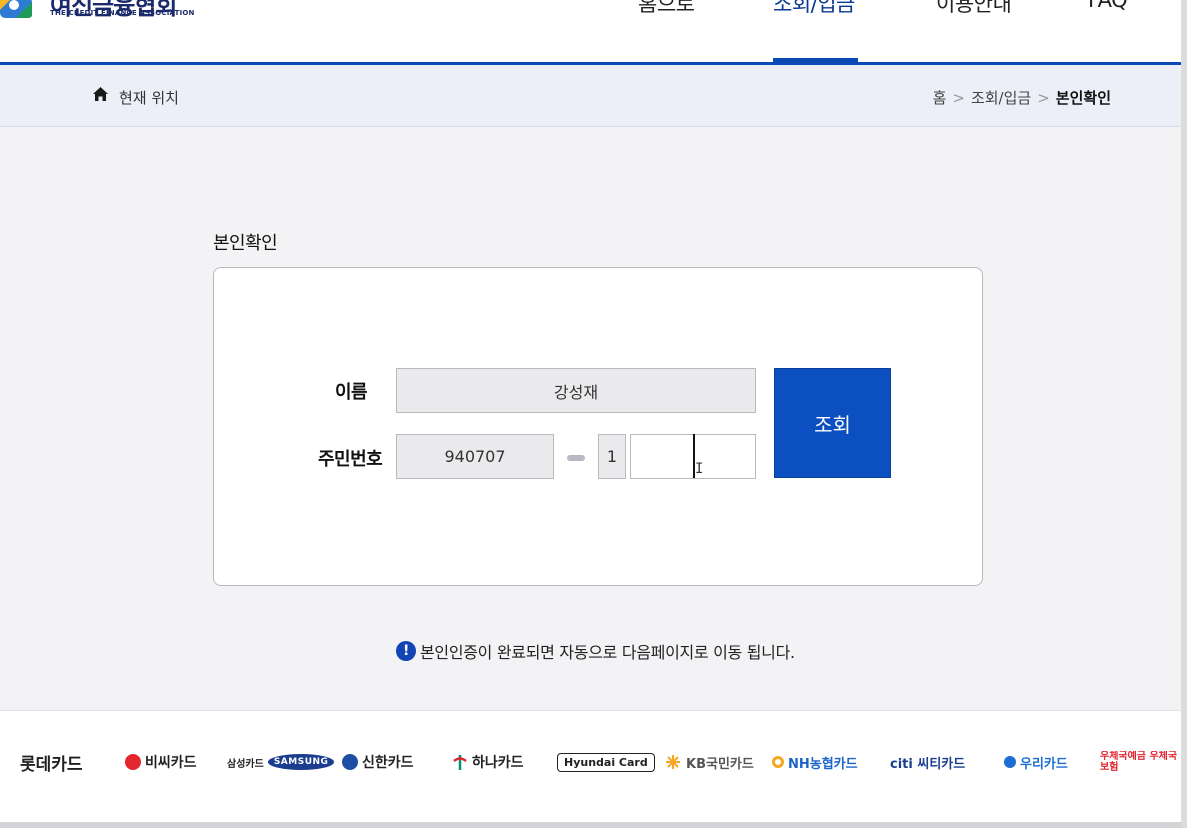  Describe the element at coordinates (576, 390) in the screenshot. I see `name-field: 강성재` at that location.